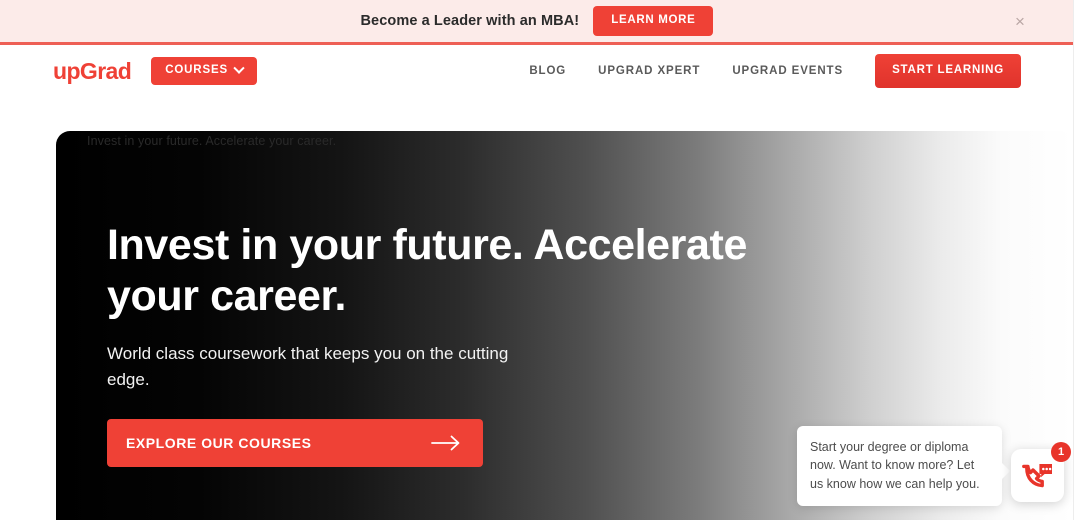  Describe the element at coordinates (547, 71) in the screenshot. I see `nav-link-blog: BLOG` at that location.